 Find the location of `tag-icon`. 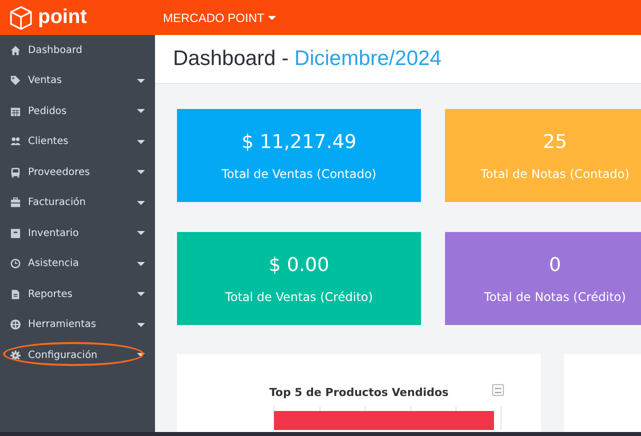

tag-icon is located at coordinates (15, 80).